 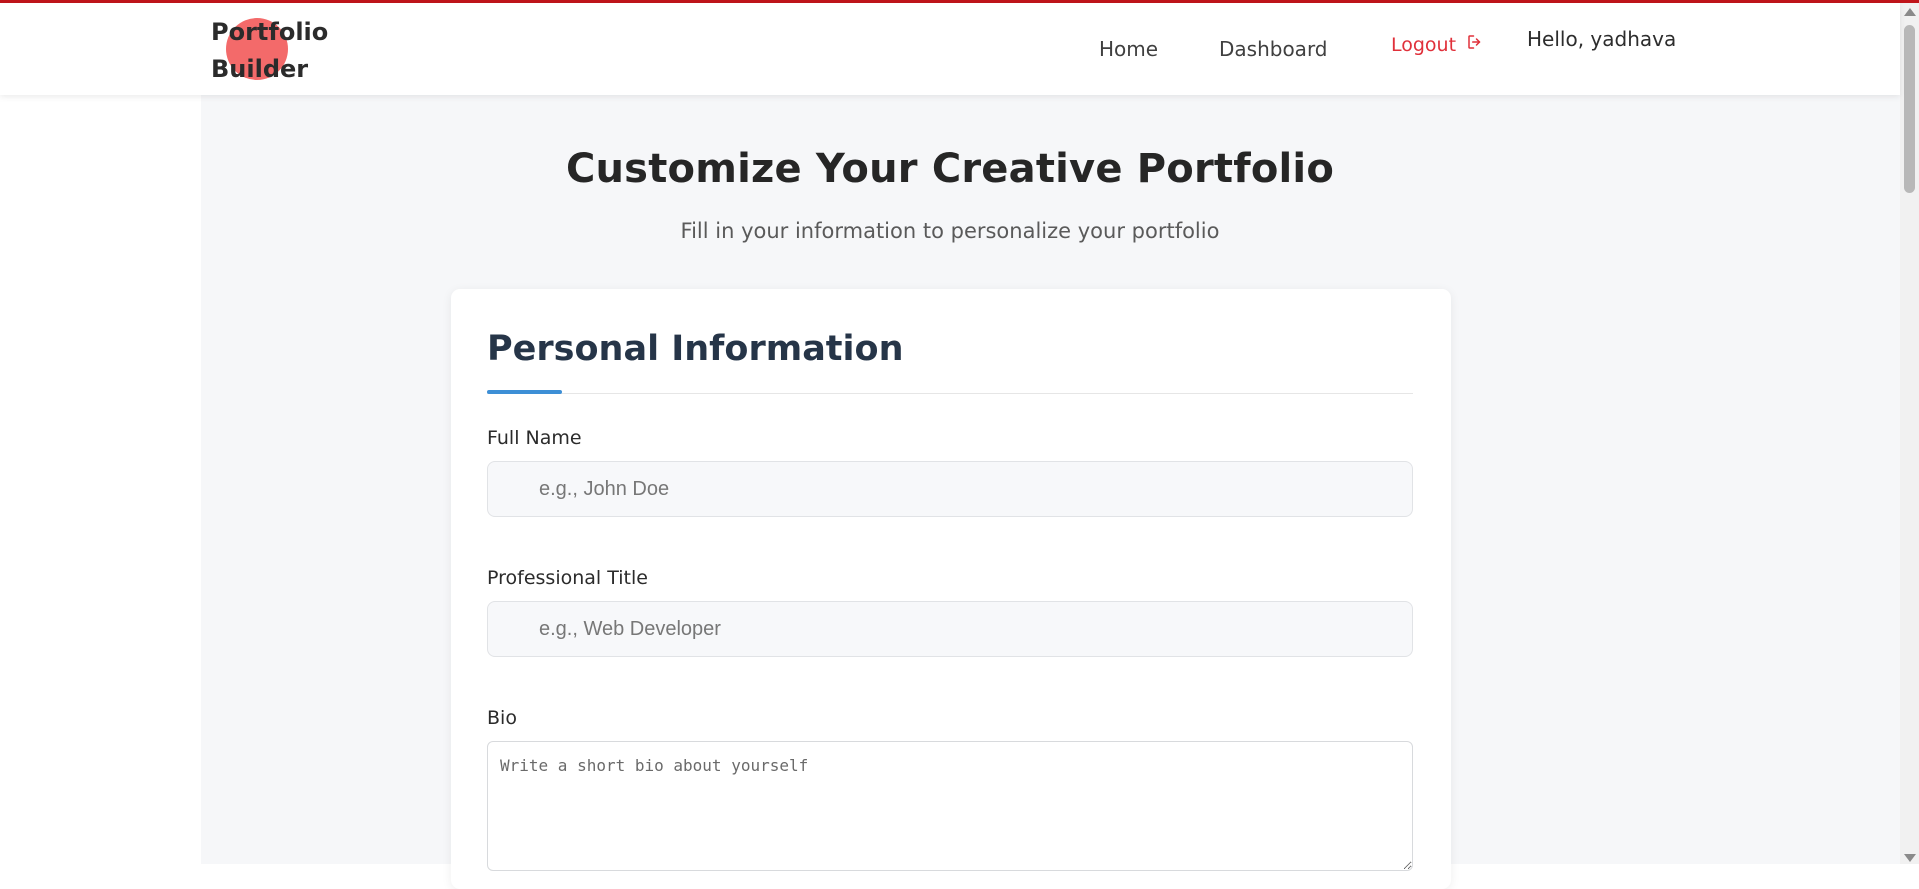 I want to click on logout-button: Logout, so click(x=1437, y=44).